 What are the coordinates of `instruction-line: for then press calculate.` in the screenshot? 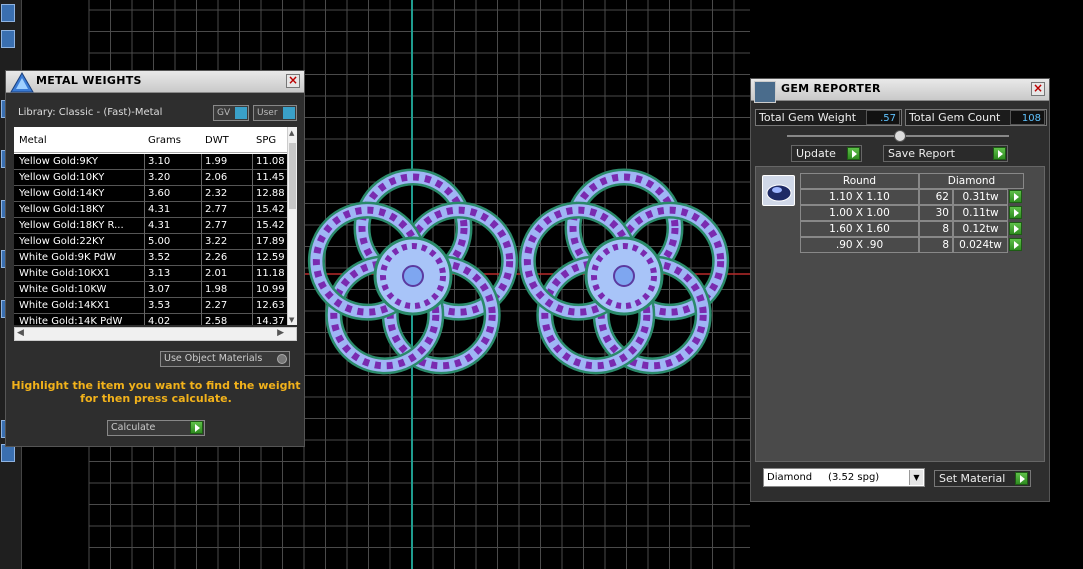 It's located at (156, 398).